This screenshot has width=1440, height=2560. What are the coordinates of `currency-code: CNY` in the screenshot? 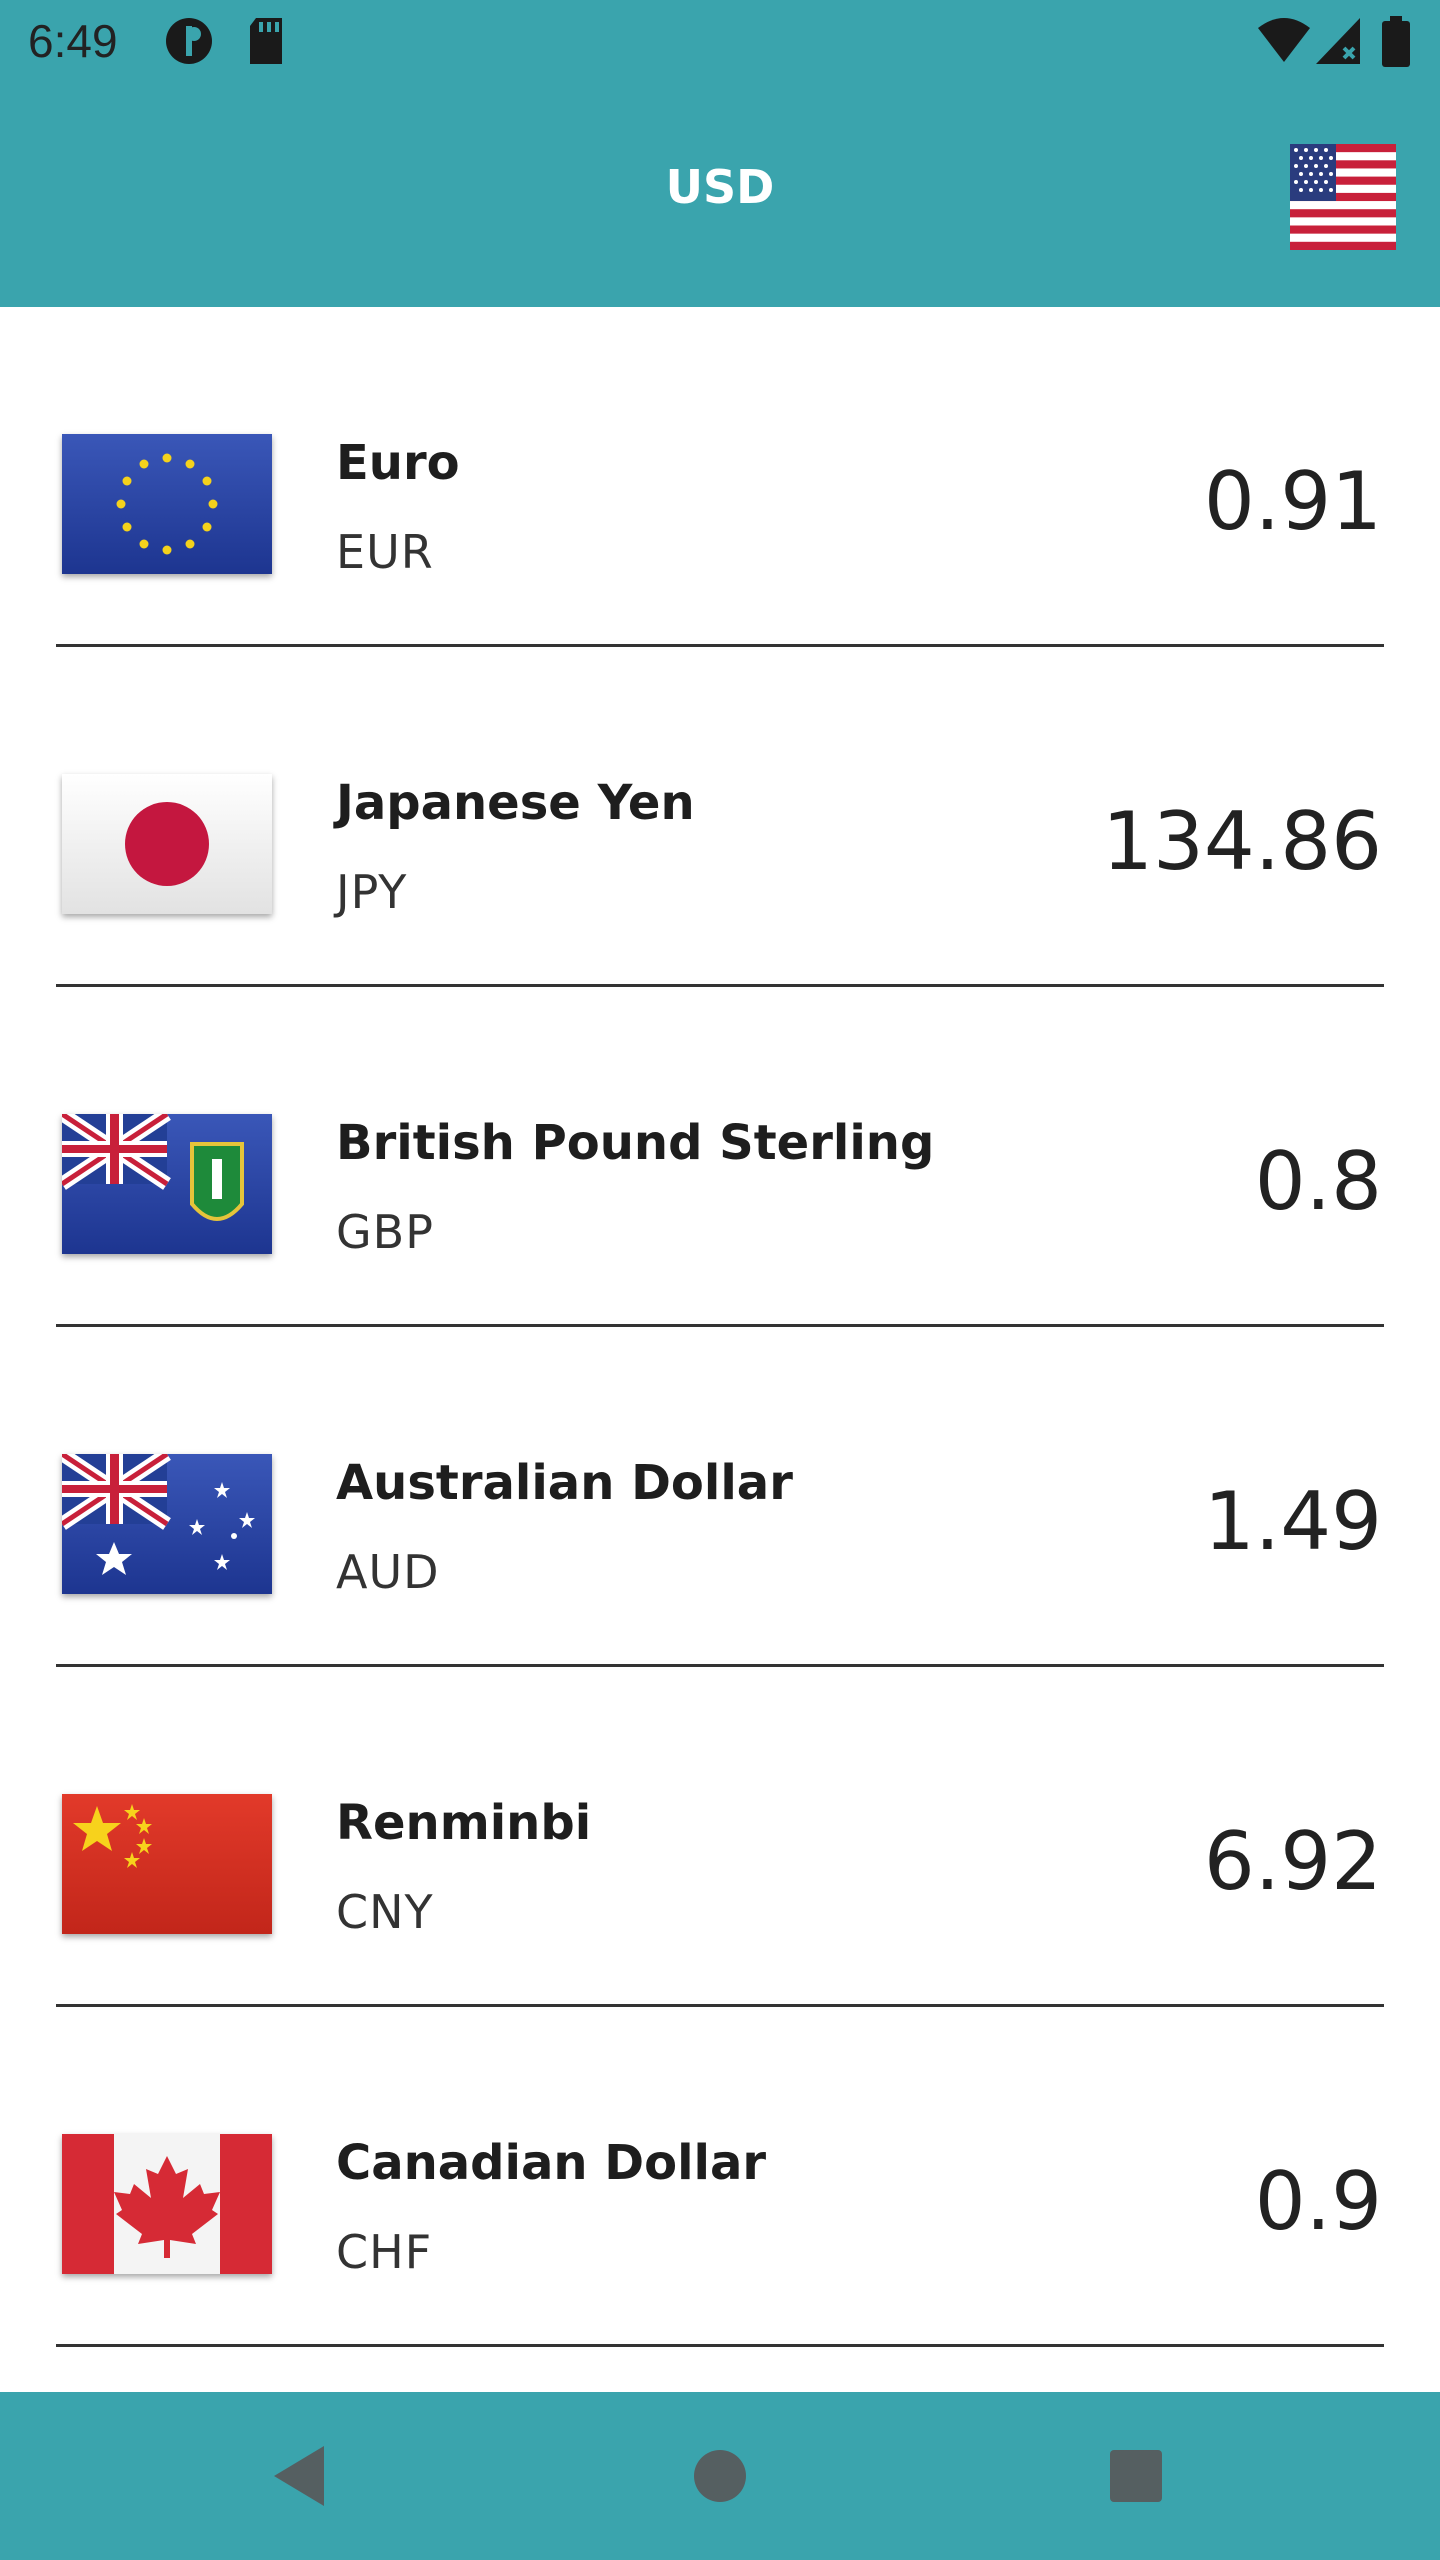 It's located at (385, 1912).